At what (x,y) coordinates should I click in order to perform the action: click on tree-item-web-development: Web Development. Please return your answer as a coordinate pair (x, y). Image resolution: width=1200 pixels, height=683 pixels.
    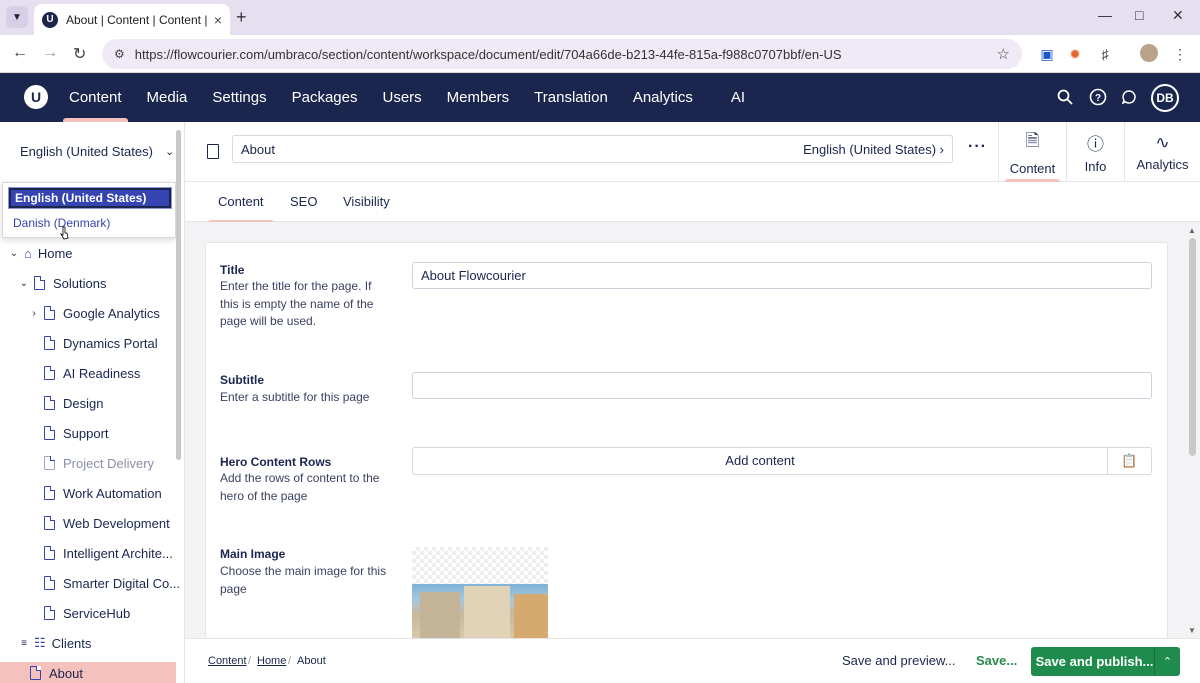
    Looking at the image, I should click on (107, 523).